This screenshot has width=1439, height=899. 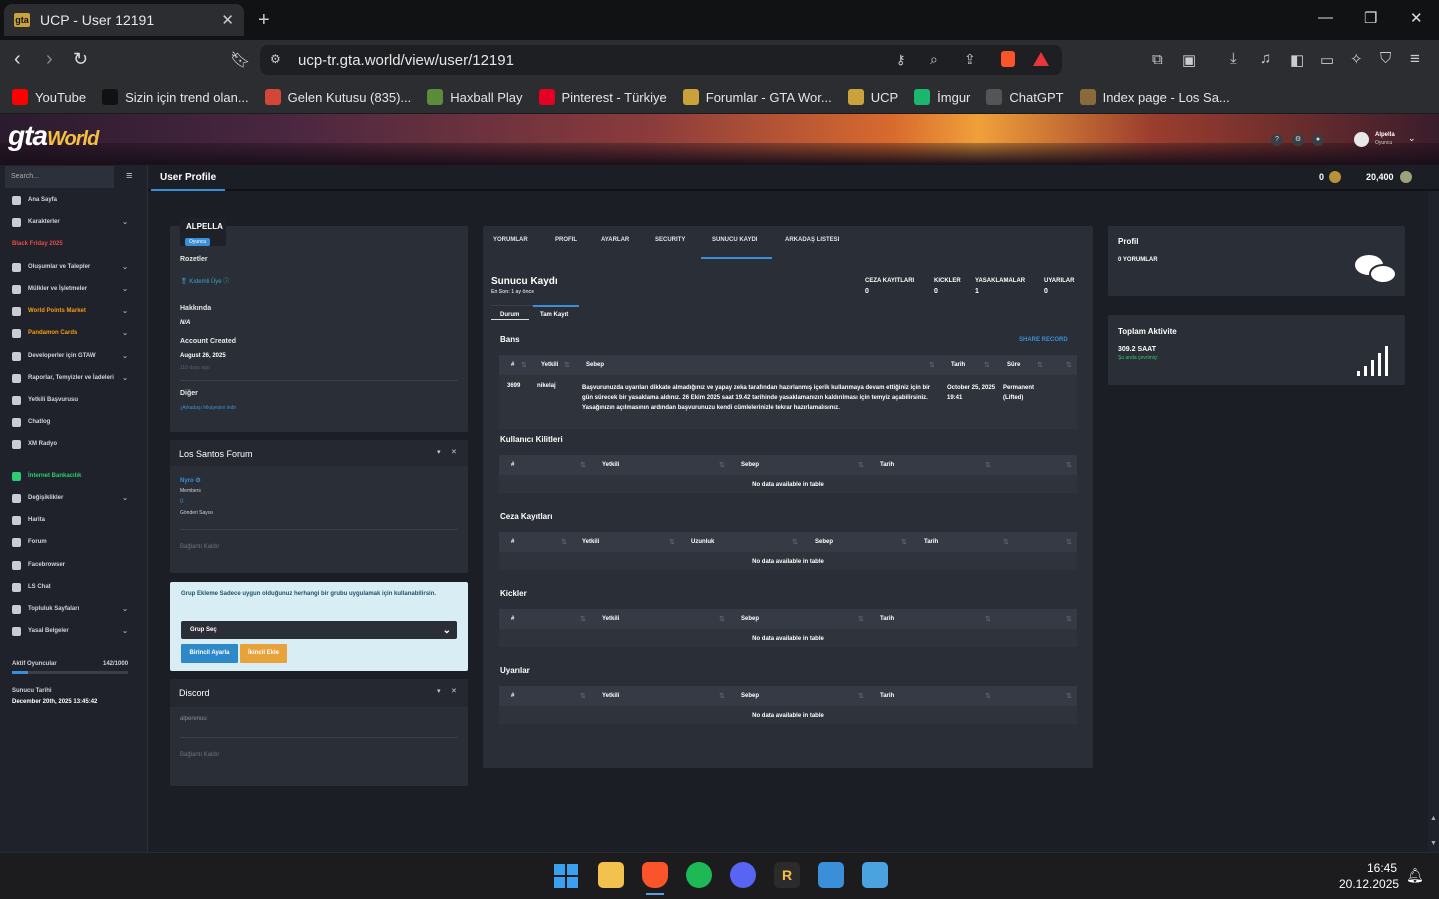 I want to click on scrollbar, so click(x=1433, y=521).